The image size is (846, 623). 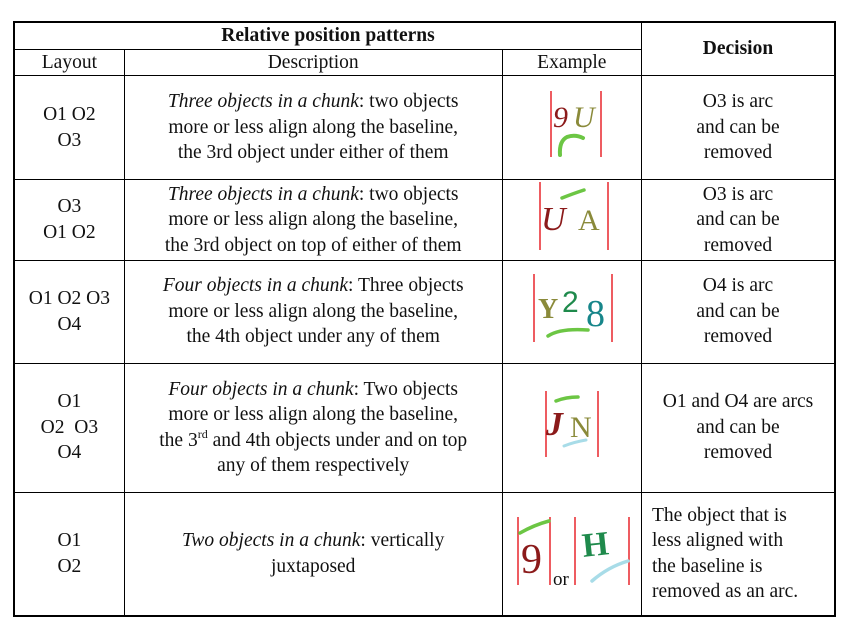 I want to click on glyph-o1: 9, so click(x=560, y=117).